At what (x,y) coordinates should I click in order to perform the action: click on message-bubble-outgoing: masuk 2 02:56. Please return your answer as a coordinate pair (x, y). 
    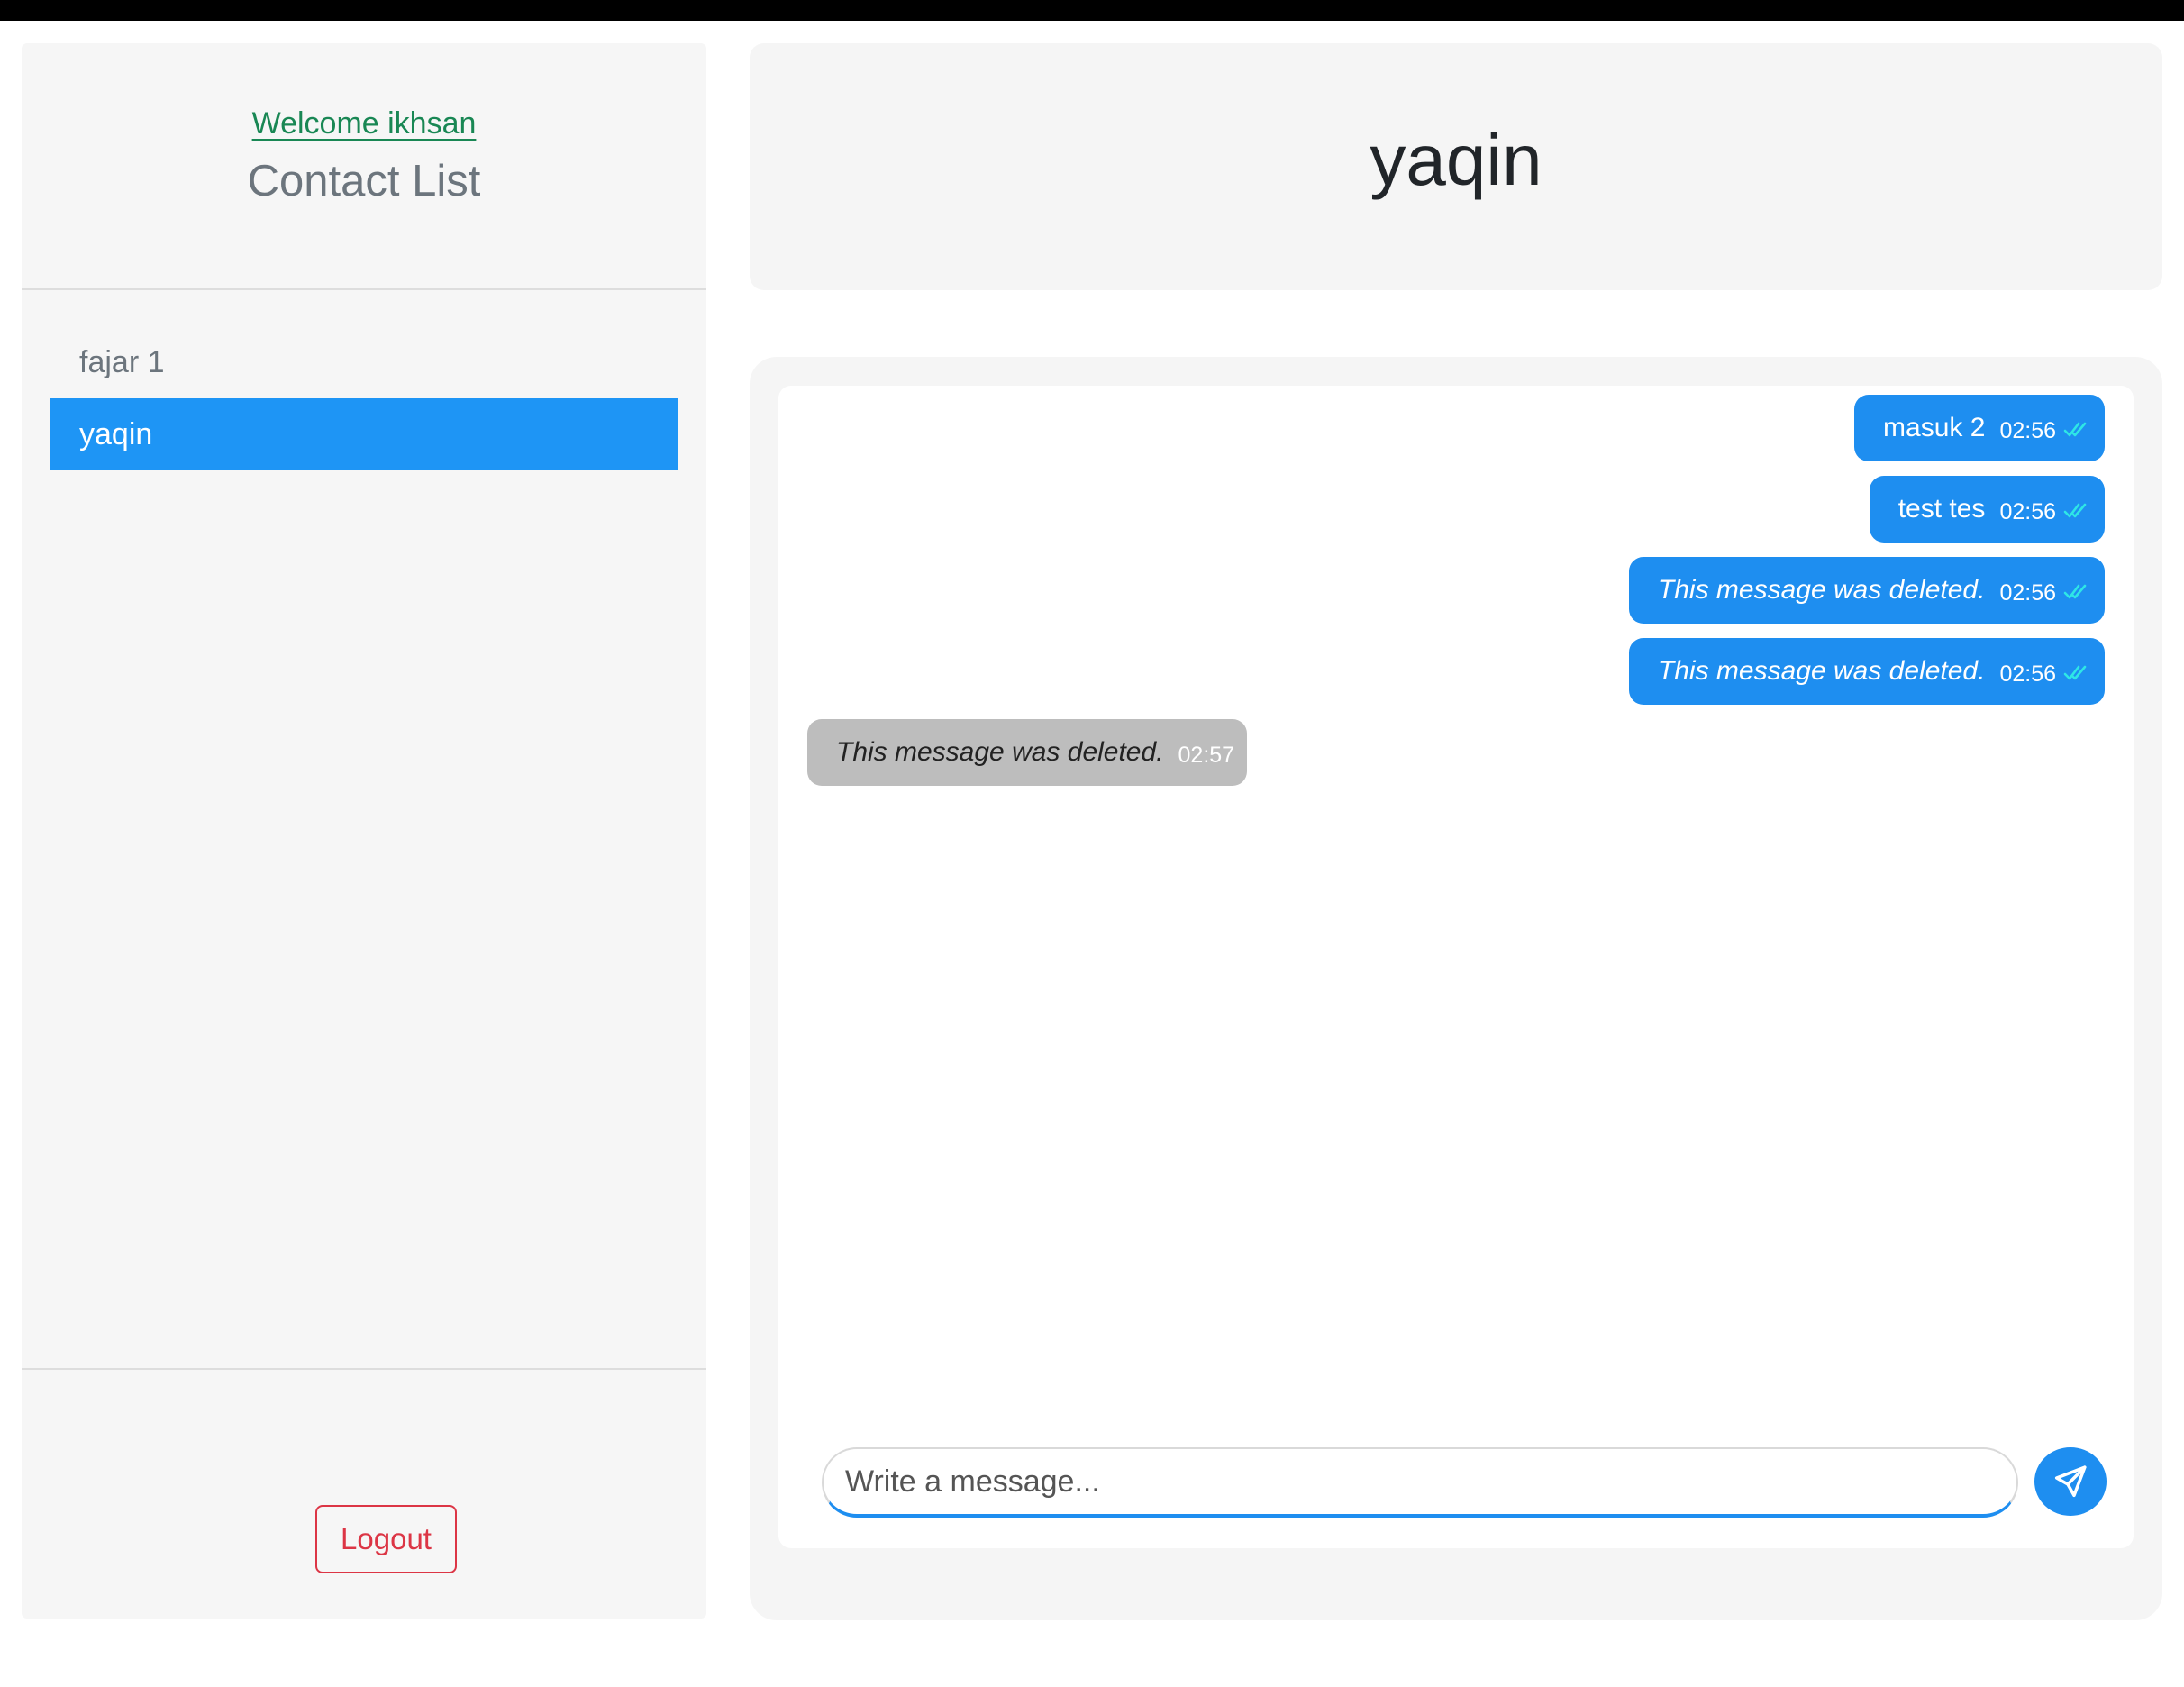
    Looking at the image, I should click on (1979, 428).